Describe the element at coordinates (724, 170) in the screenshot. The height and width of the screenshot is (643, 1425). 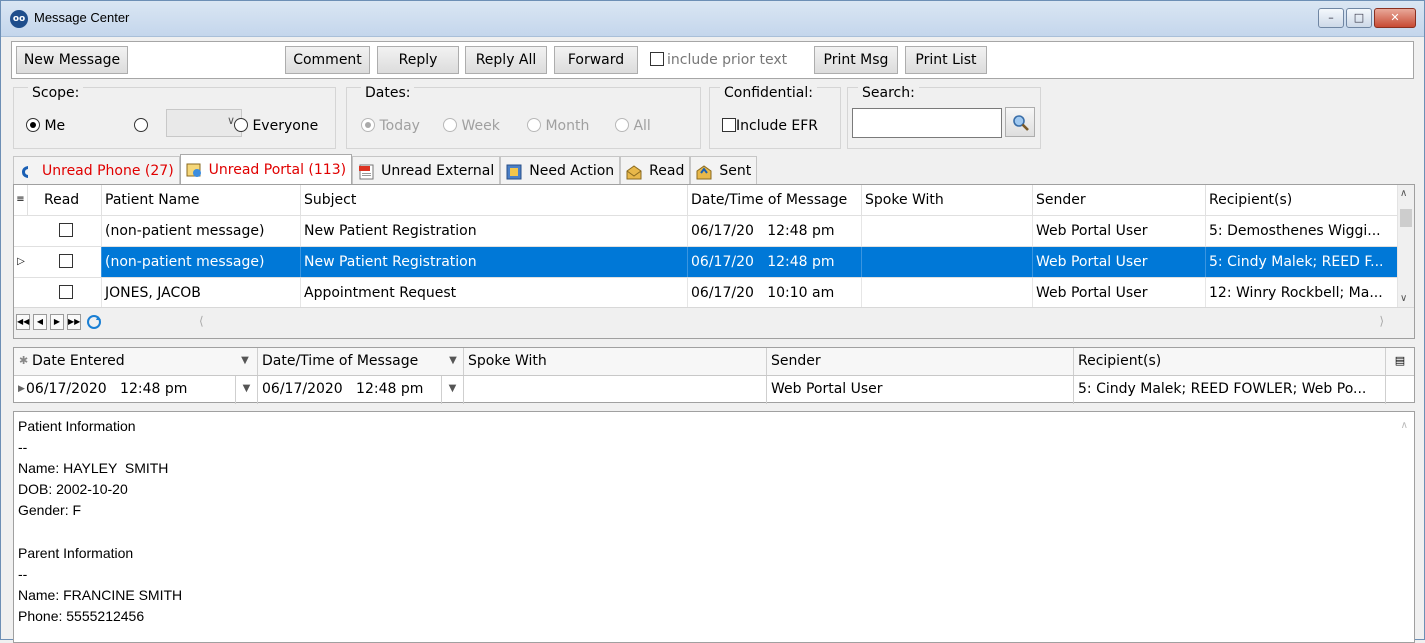
I see `tab-sent: Sent` at that location.